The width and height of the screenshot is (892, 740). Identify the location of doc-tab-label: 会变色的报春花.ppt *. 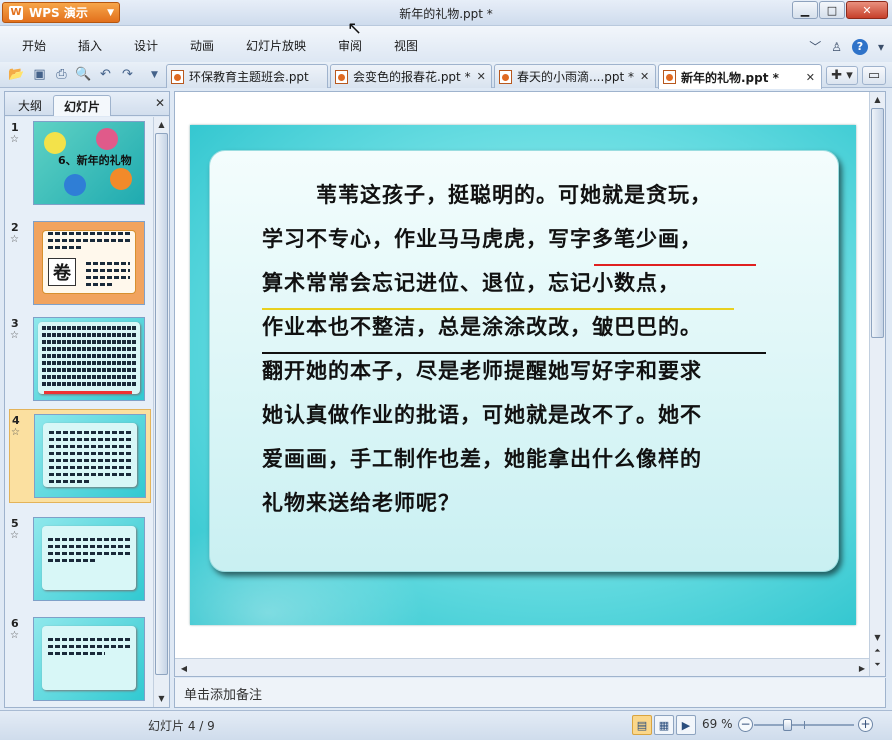
(412, 77).